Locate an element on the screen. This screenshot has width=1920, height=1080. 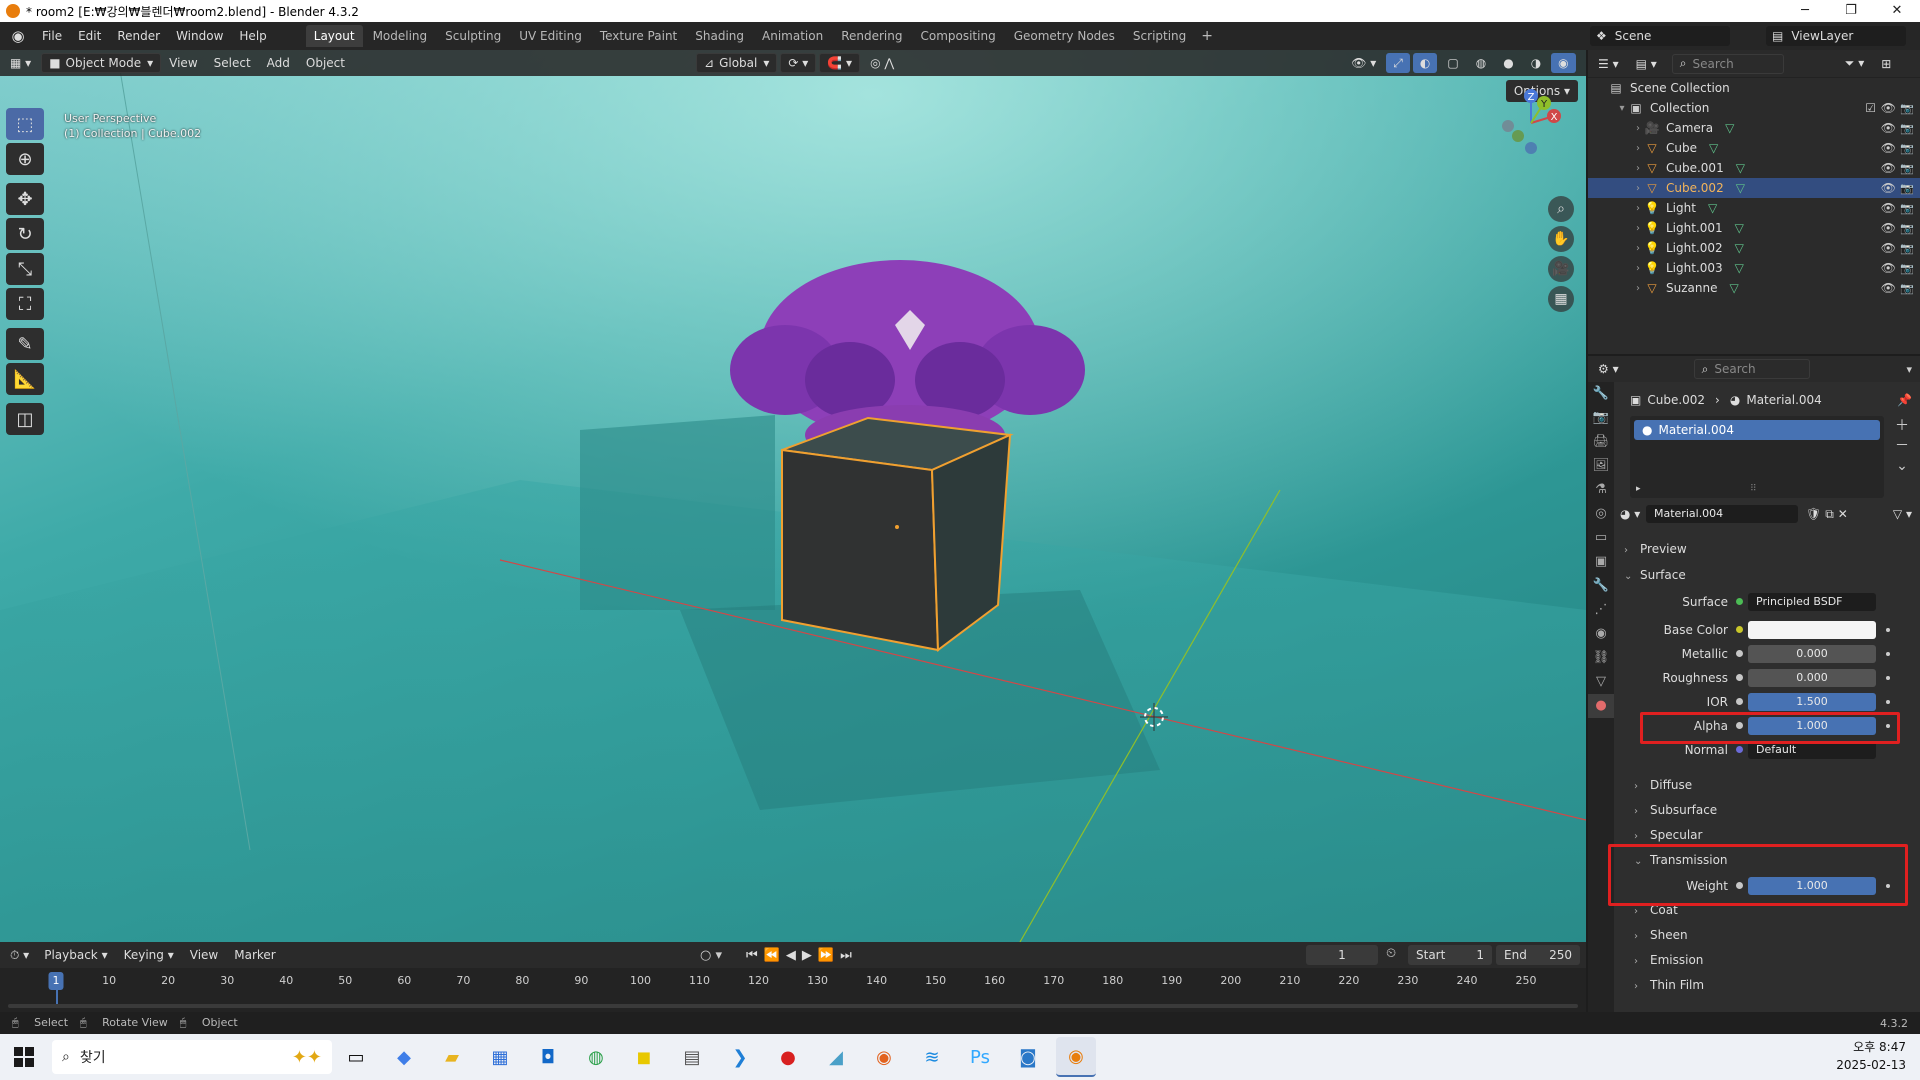
keyframe-icon is located at coordinates (1888, 630).